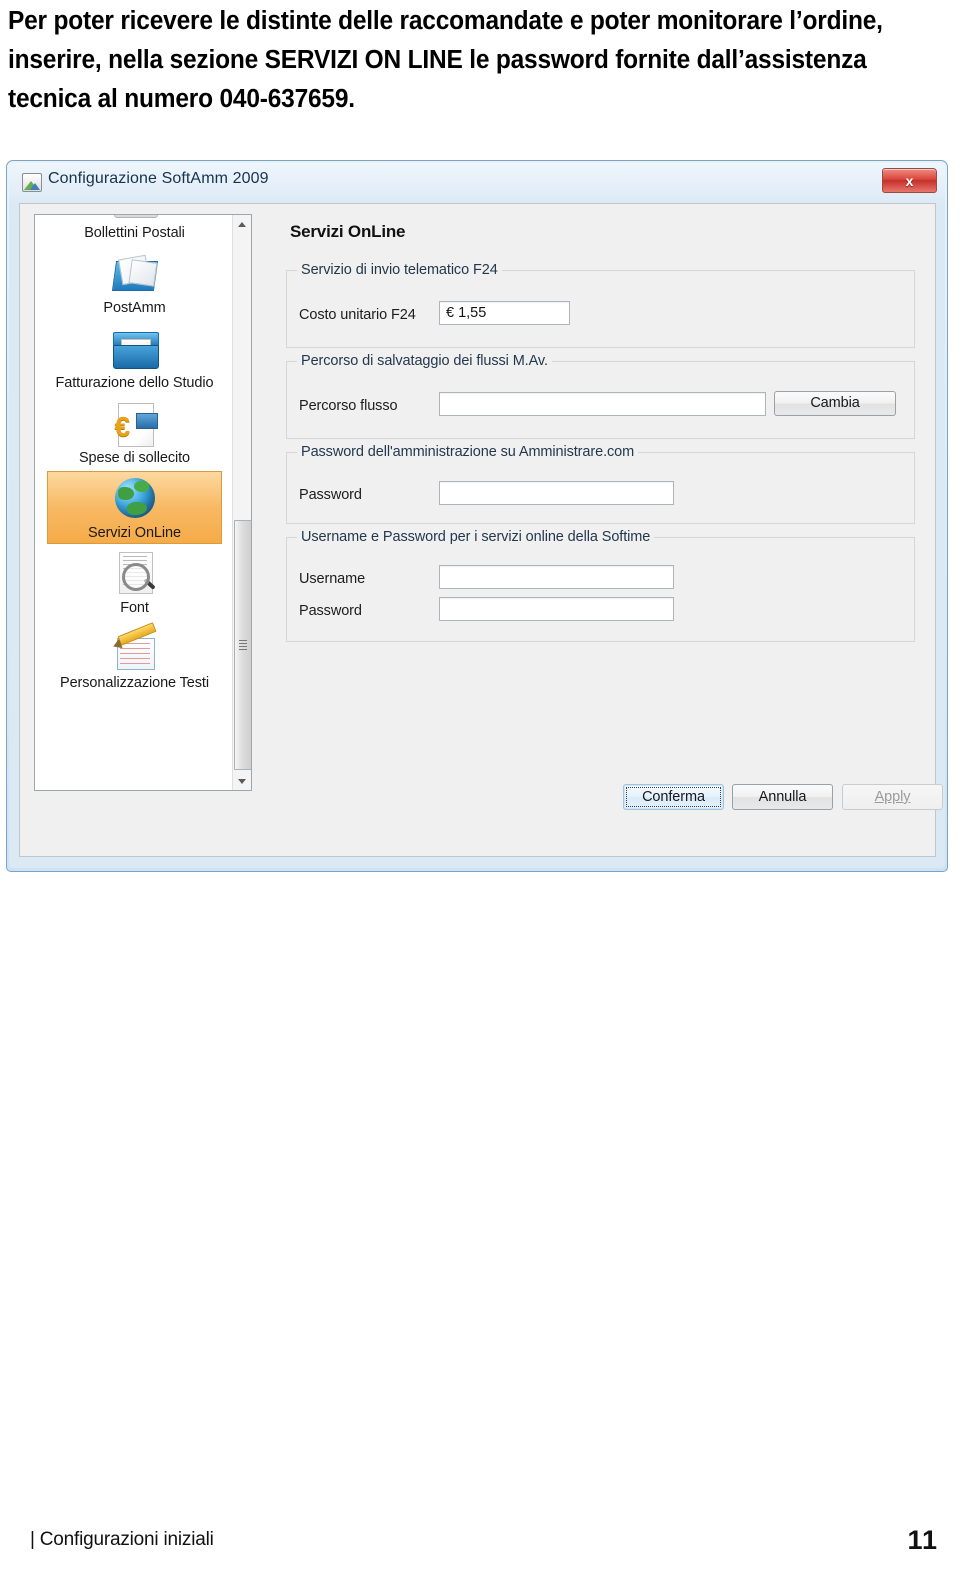 This screenshot has height=1579, width=960. I want to click on sidebar-item-spese-di-sollecito: € Spese di sollecito, so click(134, 432).